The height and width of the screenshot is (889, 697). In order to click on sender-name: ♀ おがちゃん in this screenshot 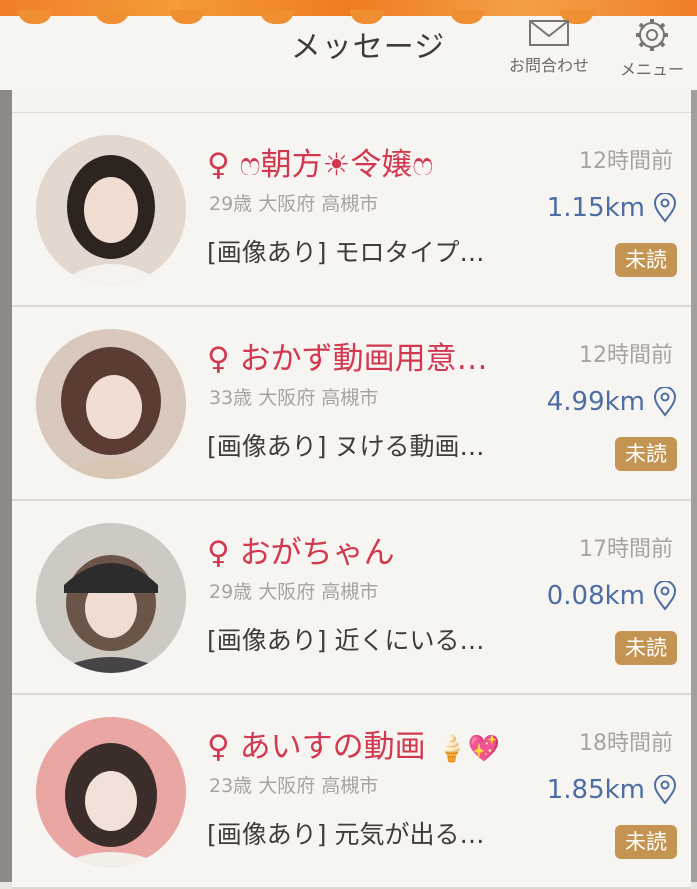, I will do `click(301, 549)`.